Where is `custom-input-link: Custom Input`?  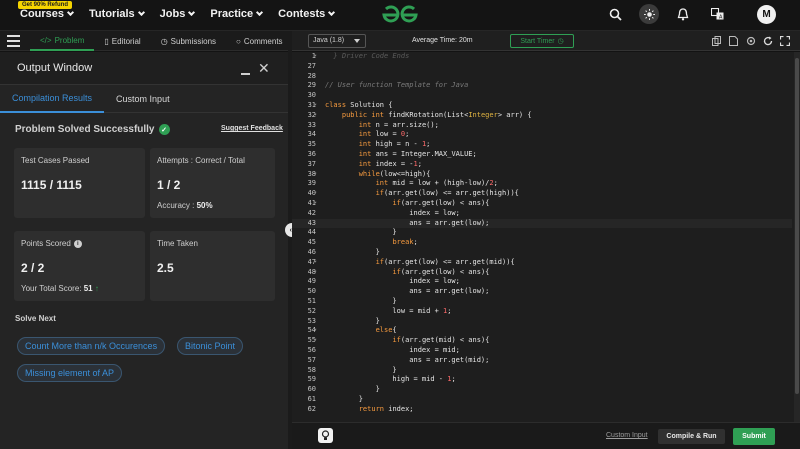 custom-input-link: Custom Input is located at coordinates (627, 435).